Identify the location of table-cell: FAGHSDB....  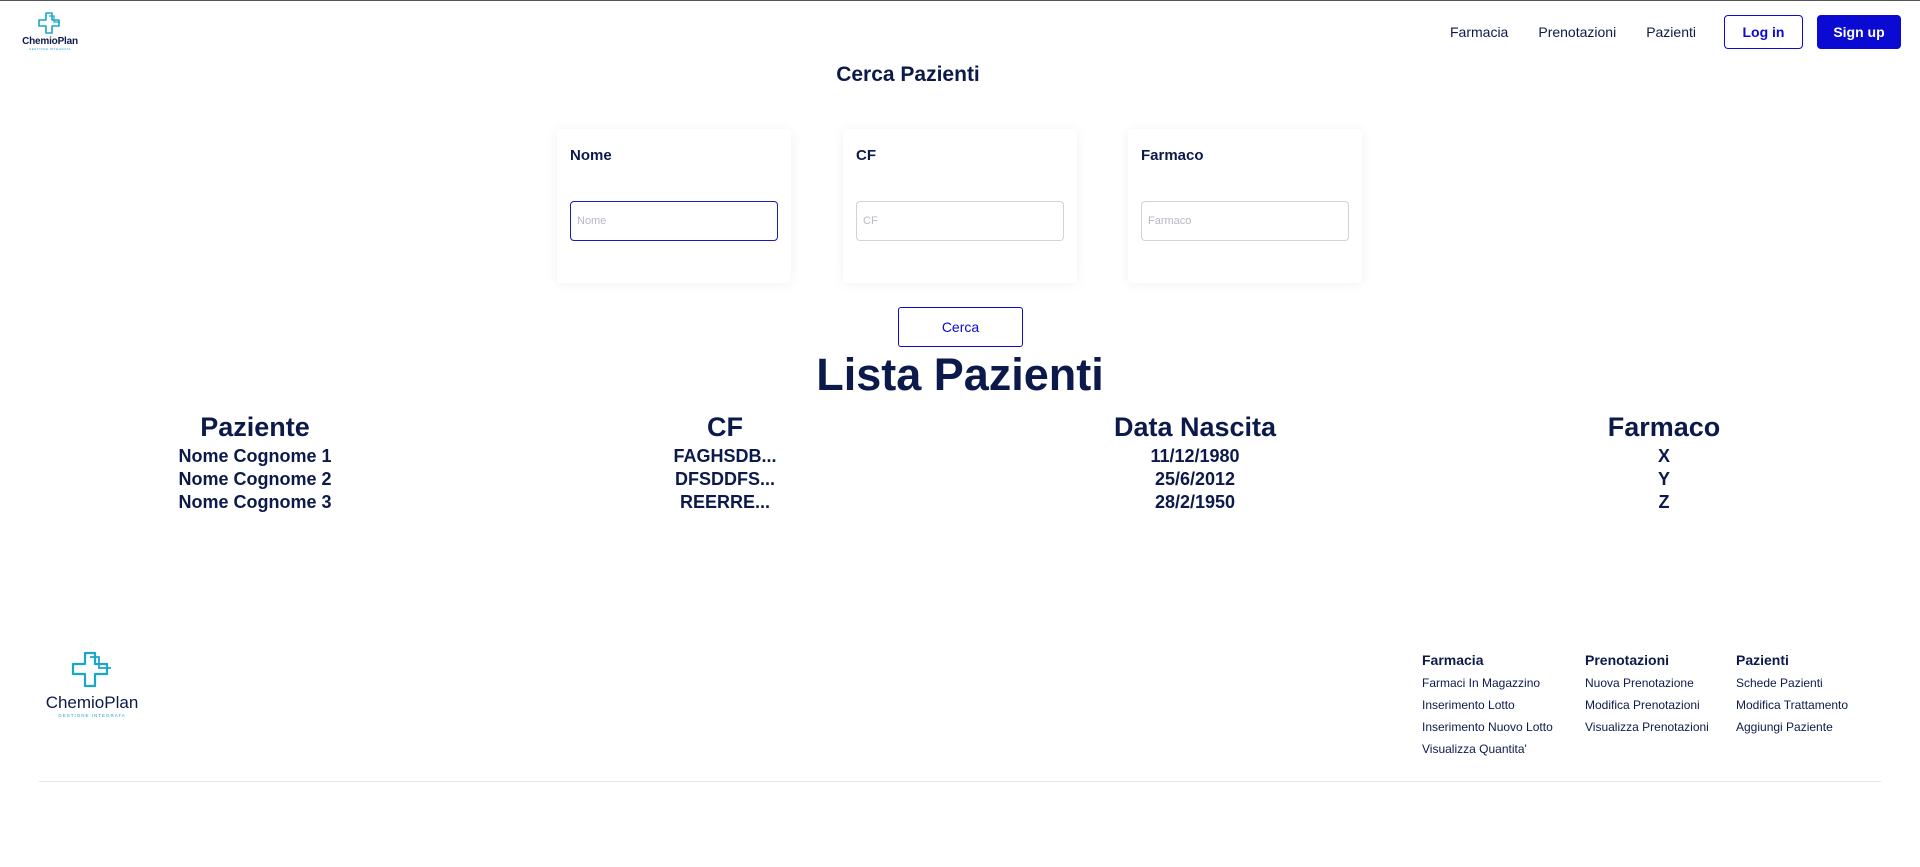
(725, 456).